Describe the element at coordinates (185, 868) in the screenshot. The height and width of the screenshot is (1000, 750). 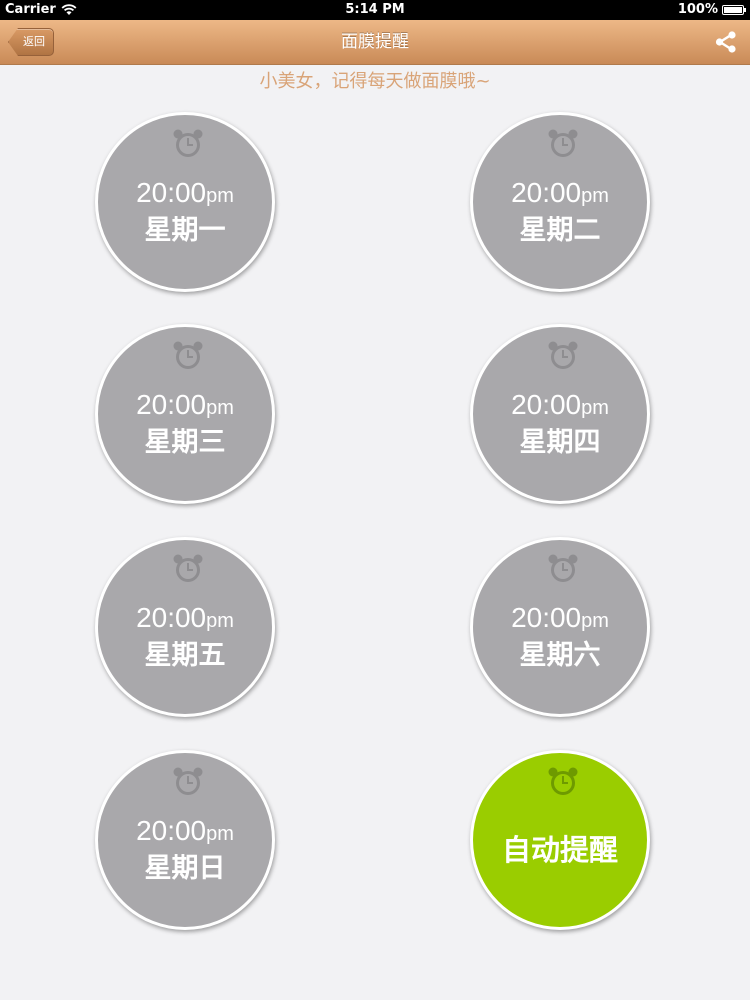
I see `weekday-label: 星期日` at that location.